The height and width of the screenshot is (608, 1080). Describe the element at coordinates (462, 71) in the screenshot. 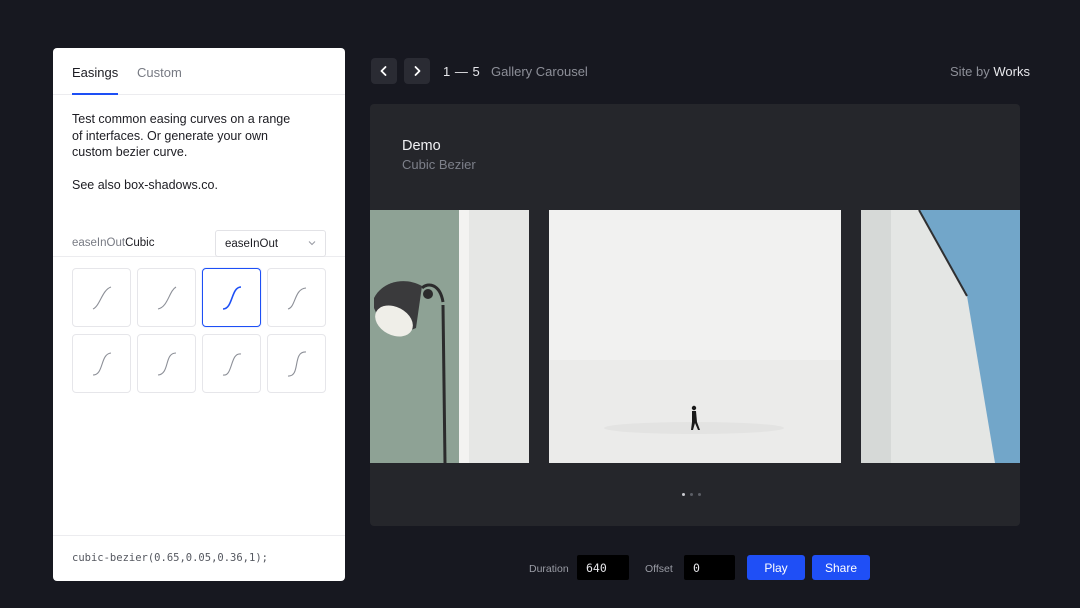

I see `page-counter: 1 — 5` at that location.